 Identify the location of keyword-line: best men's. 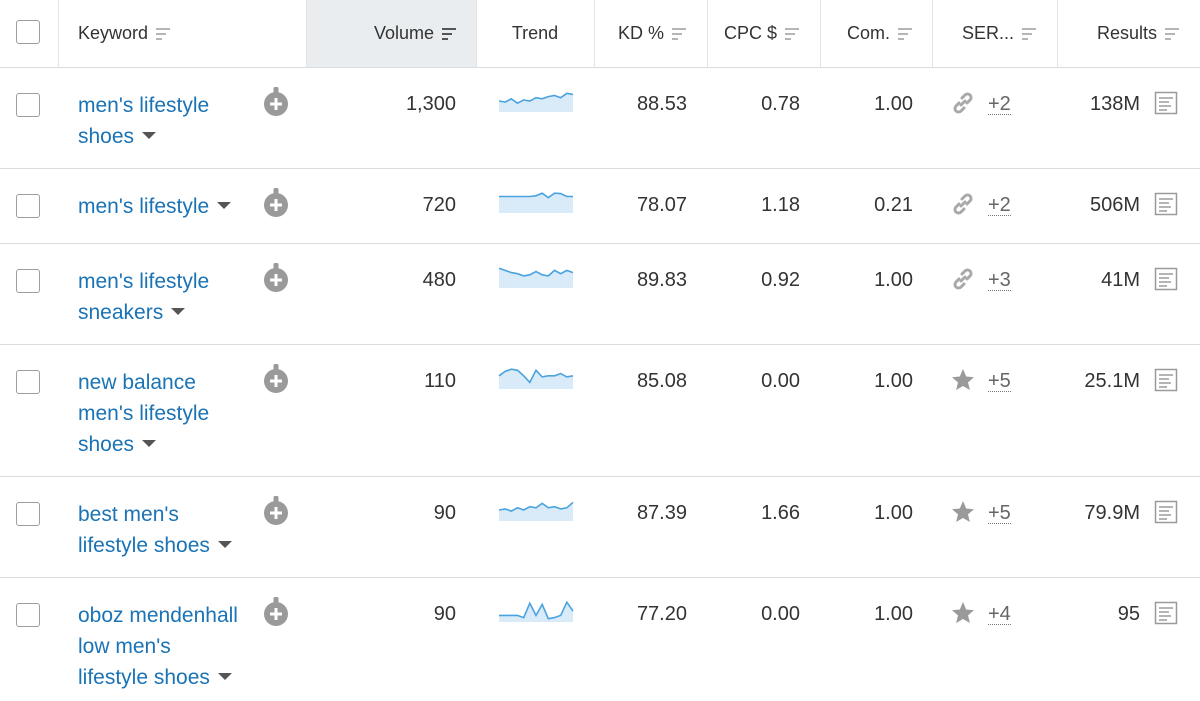
(168, 514).